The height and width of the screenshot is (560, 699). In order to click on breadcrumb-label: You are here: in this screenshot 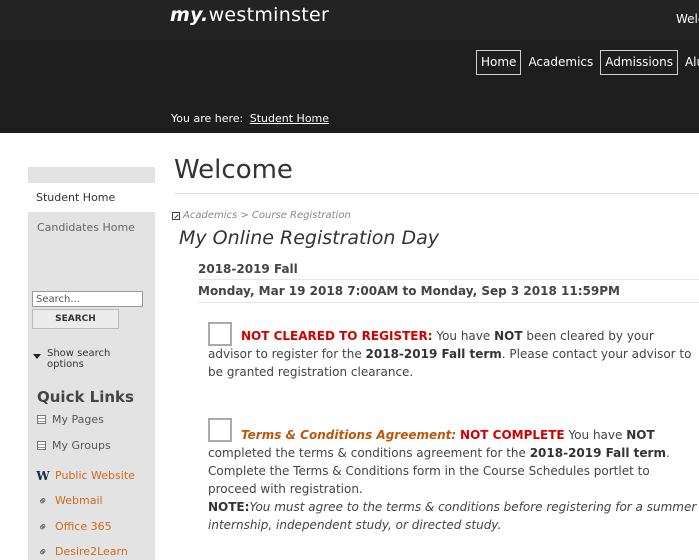, I will do `click(207, 118)`.